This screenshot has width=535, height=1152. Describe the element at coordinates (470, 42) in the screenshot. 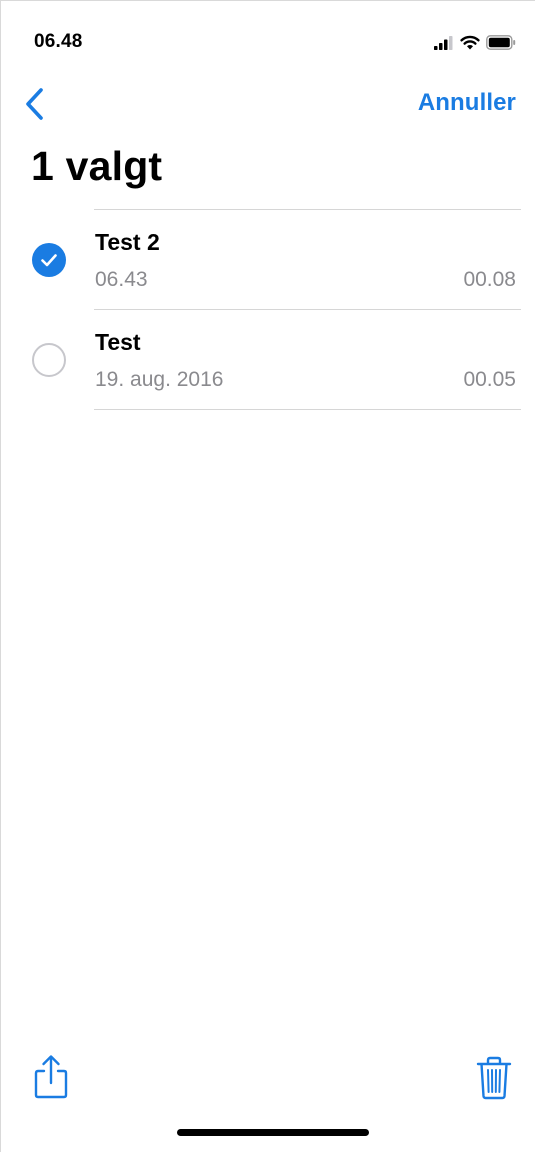

I see `wifi-icon` at that location.